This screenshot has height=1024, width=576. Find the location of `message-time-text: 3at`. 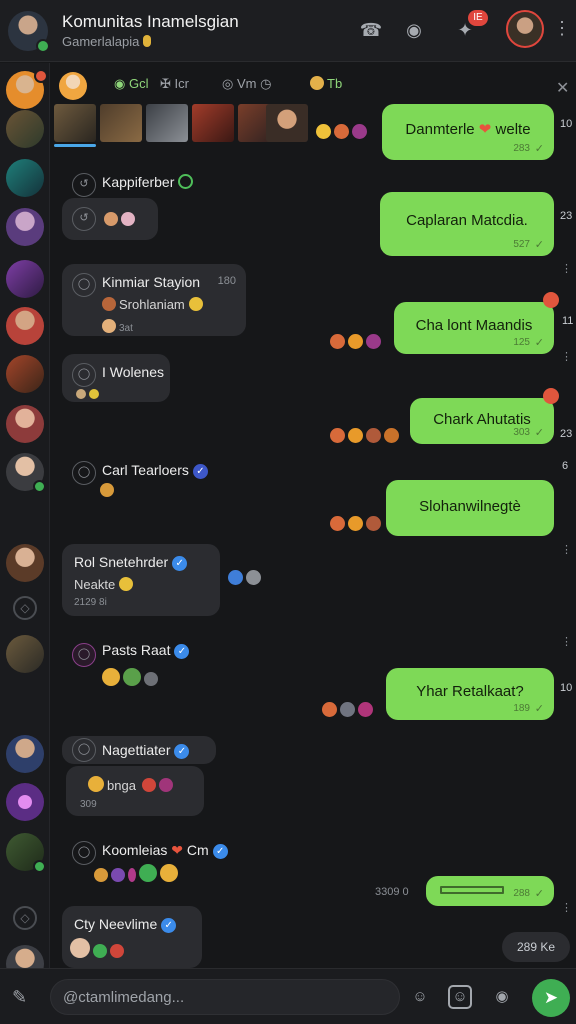

message-time-text: 3at is located at coordinates (126, 328).